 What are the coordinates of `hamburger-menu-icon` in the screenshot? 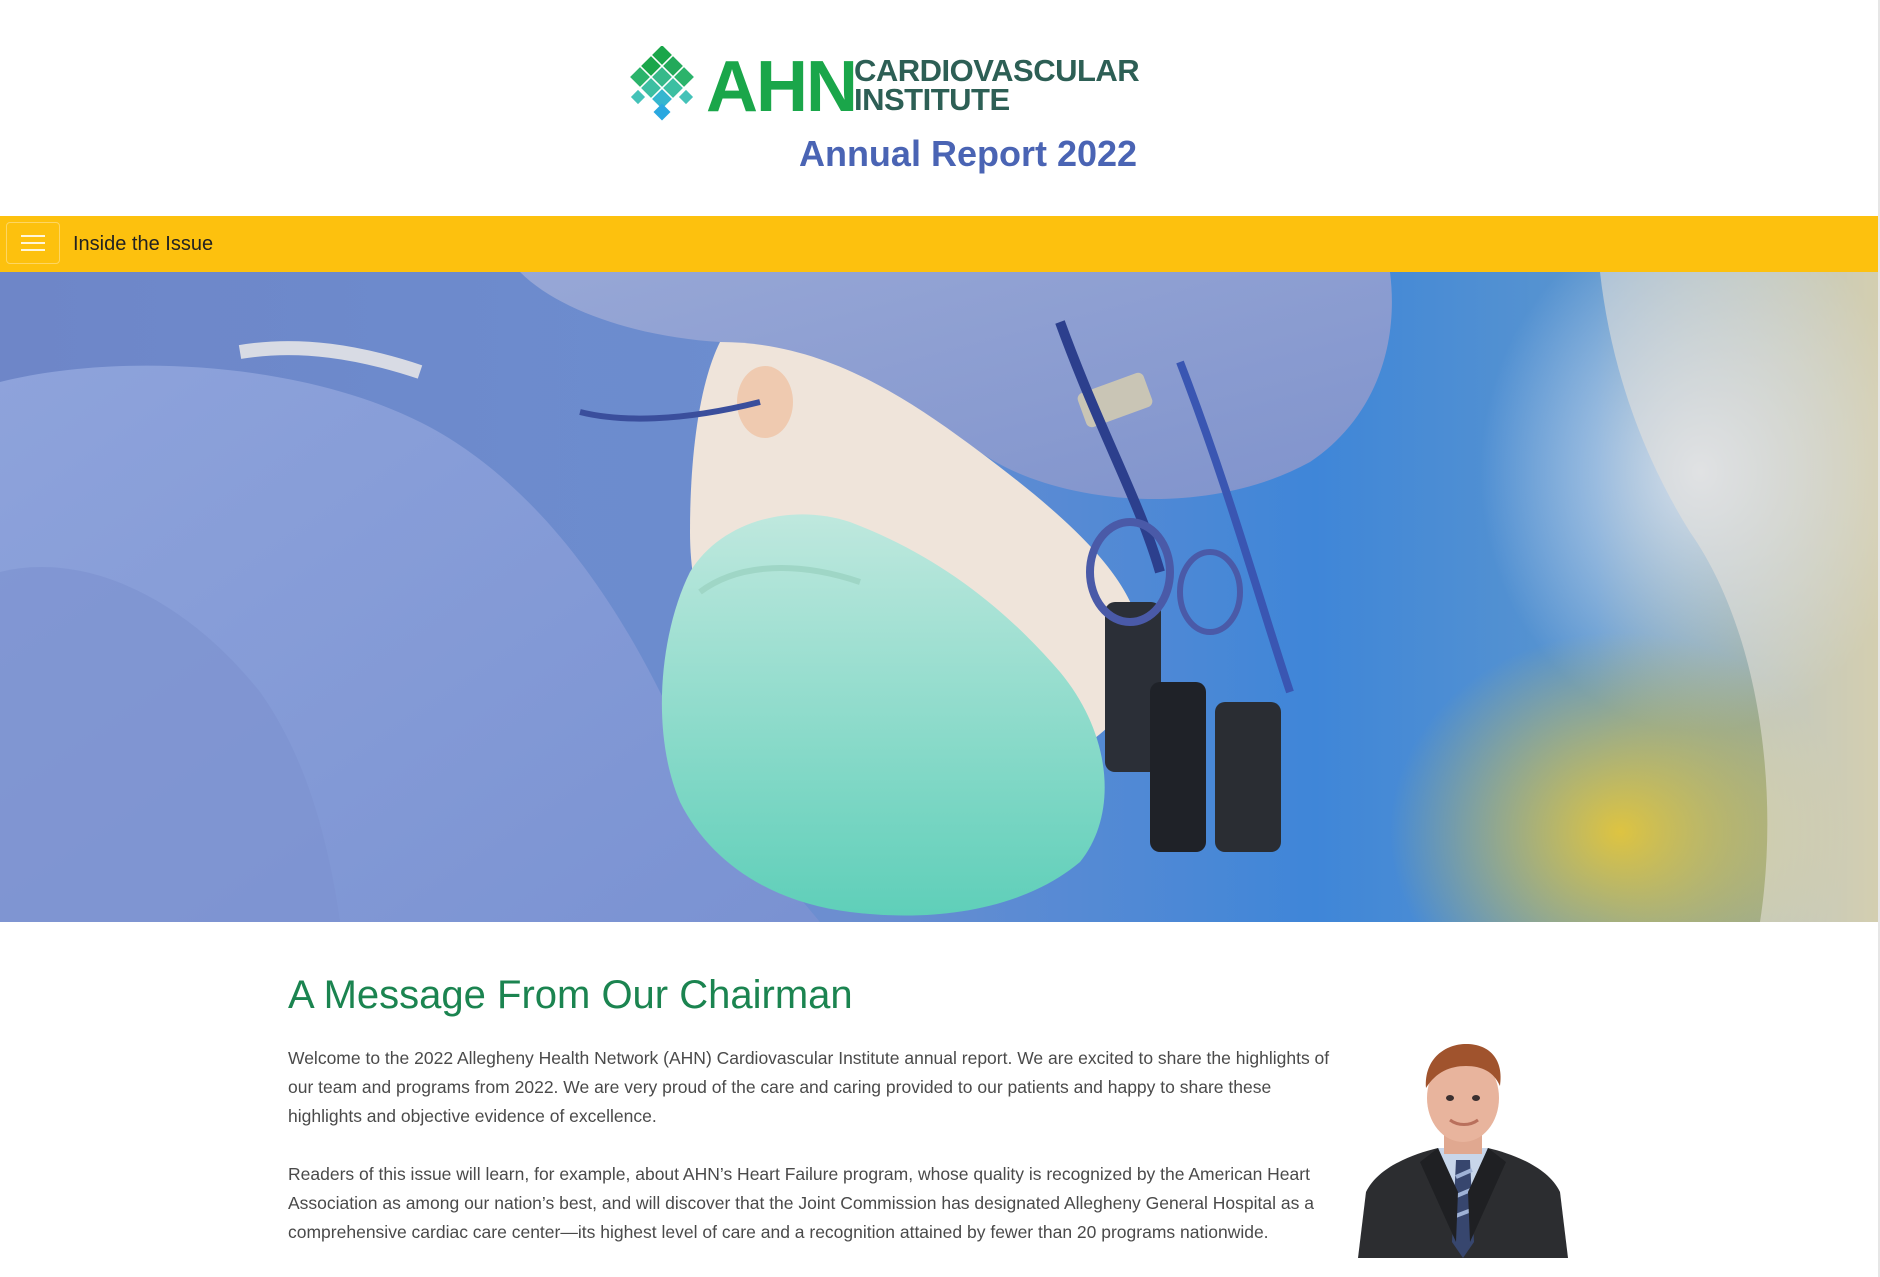 It's located at (33, 243).